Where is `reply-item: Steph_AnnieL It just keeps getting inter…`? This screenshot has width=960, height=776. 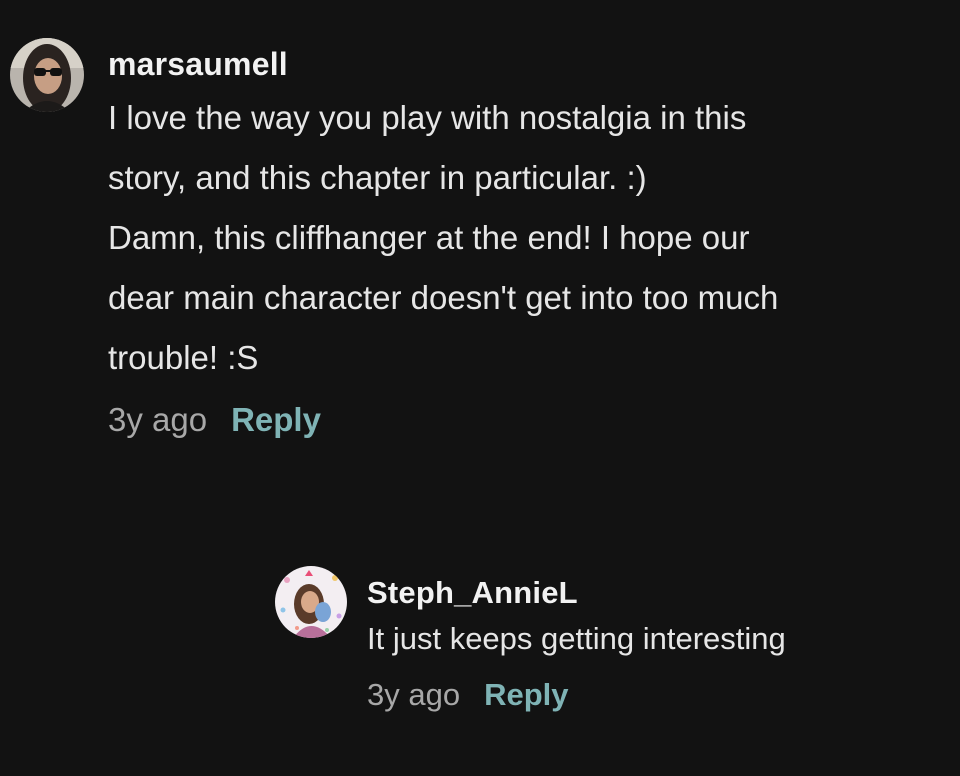
reply-item: Steph_AnnieL It just keeps getting inter… is located at coordinates (605, 643).